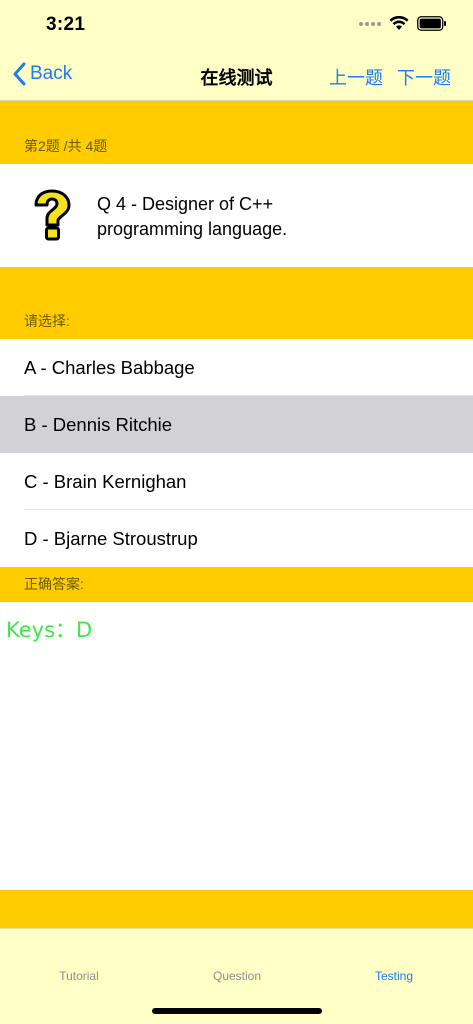 Image resolution: width=473 pixels, height=1024 pixels. Describe the element at coordinates (236, 538) in the screenshot. I see `option-d: D - Bjarne Stroustrup` at that location.